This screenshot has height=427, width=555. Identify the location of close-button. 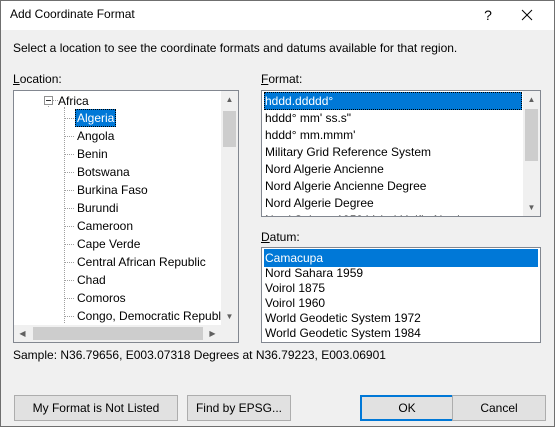
(527, 15).